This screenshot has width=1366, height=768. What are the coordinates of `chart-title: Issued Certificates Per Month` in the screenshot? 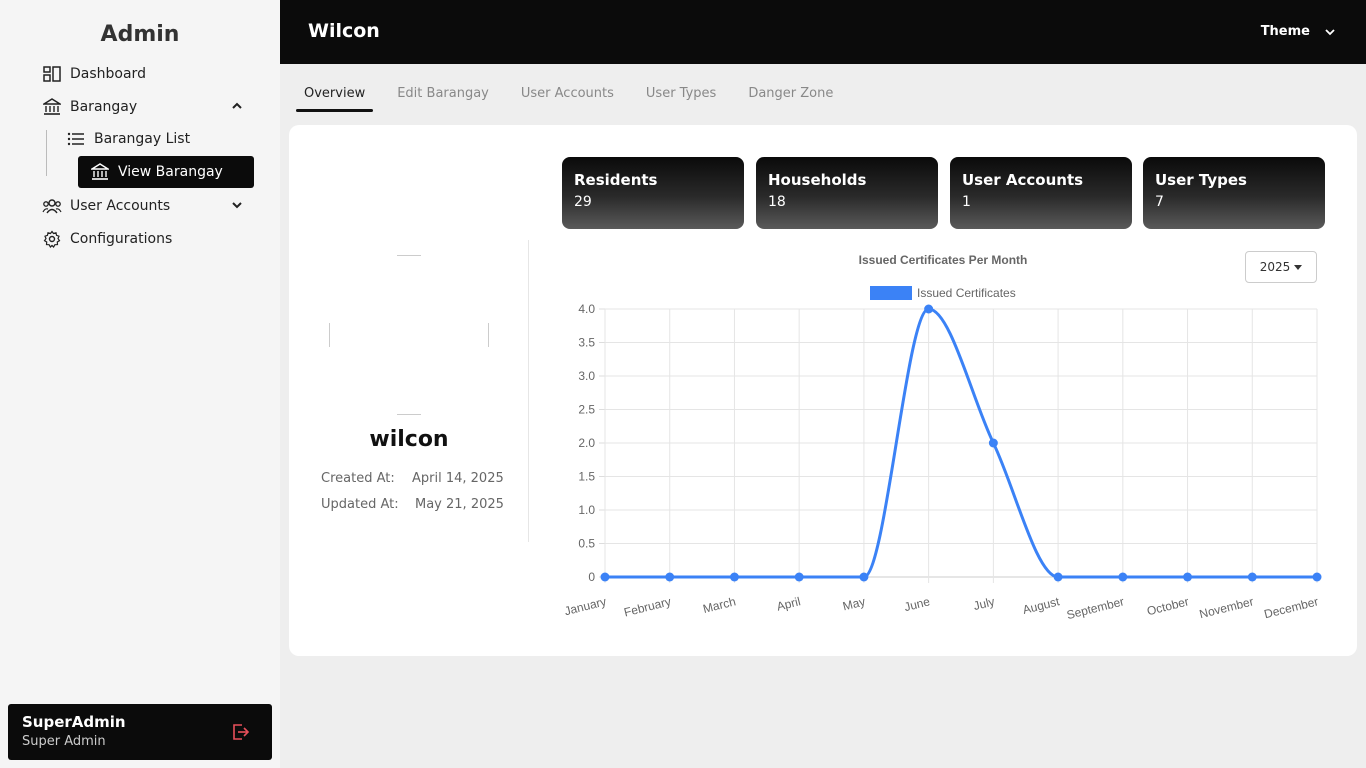 It's located at (943, 260).